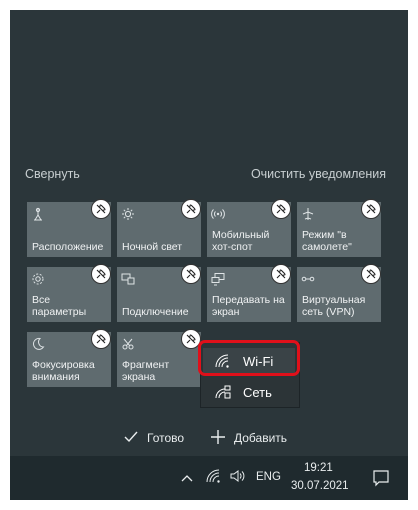  What do you see at coordinates (155, 312) in the screenshot?
I see `tile-label: Подключение` at bounding box center [155, 312].